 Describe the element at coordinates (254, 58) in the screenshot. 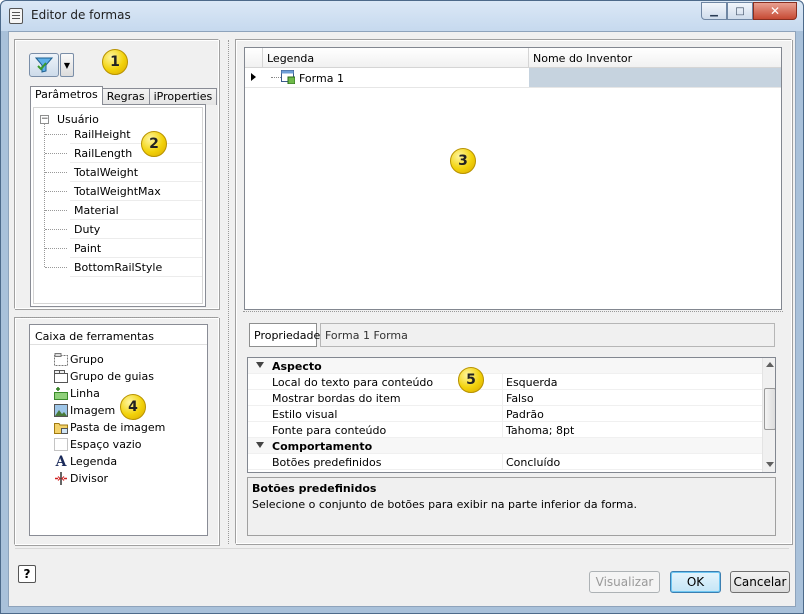

I see `row-header-column` at that location.